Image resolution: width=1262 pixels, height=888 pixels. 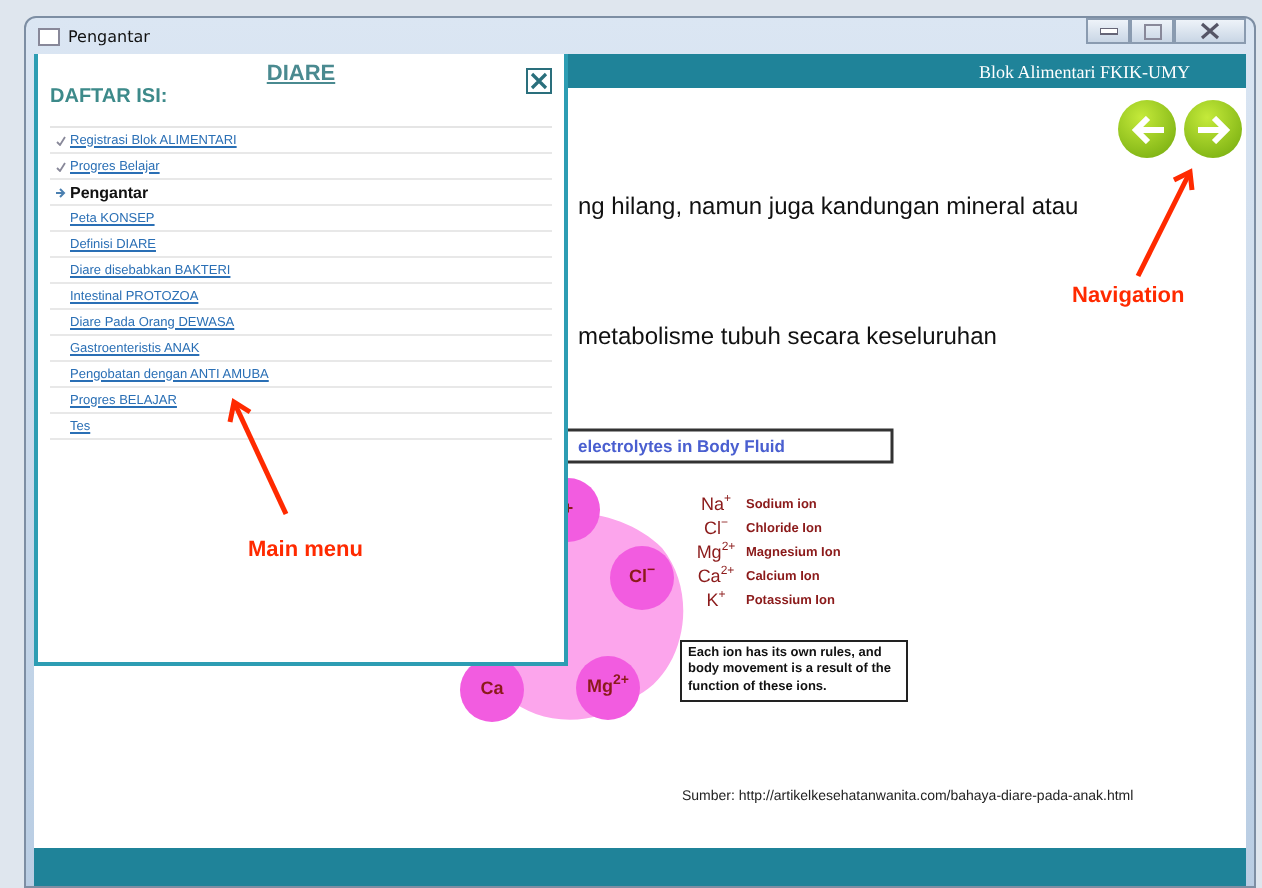 I want to click on ion-label: Cl$^{−}$, so click(x=642, y=576).